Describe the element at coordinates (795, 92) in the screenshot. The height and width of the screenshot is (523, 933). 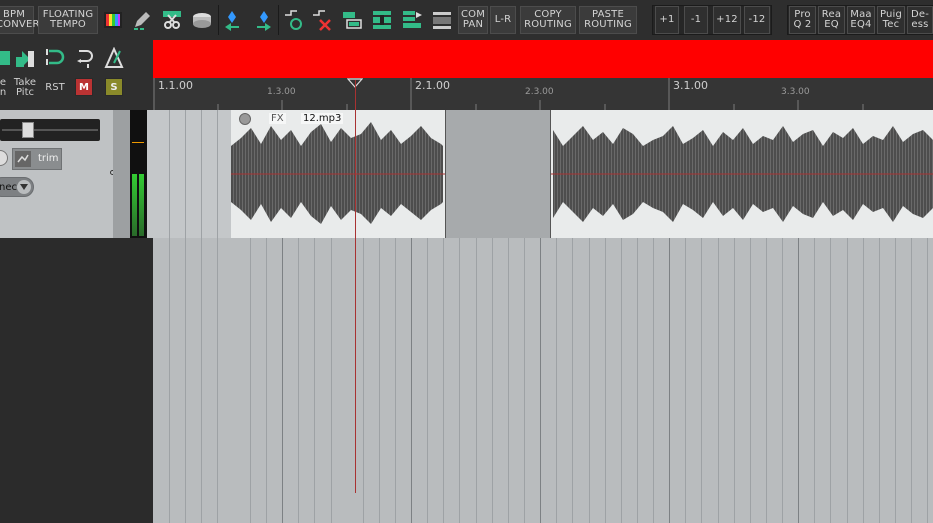
I see `ruler-mark-6: 3.3.00` at that location.